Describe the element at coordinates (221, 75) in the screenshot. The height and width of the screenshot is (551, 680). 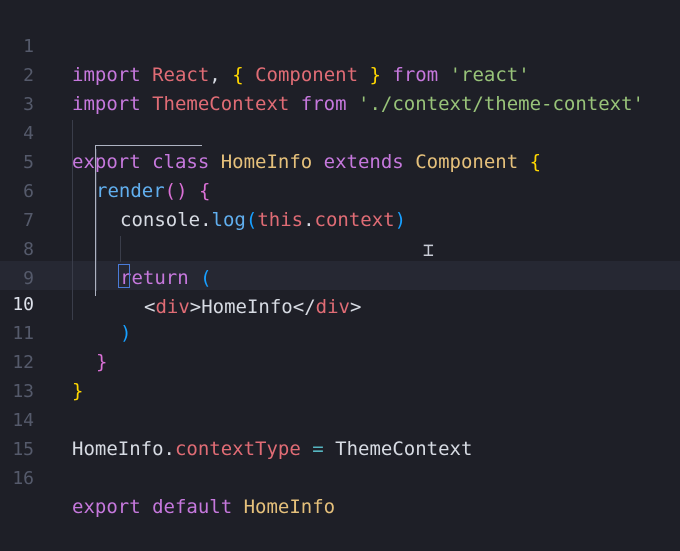
I see `punctuation: ,` at that location.